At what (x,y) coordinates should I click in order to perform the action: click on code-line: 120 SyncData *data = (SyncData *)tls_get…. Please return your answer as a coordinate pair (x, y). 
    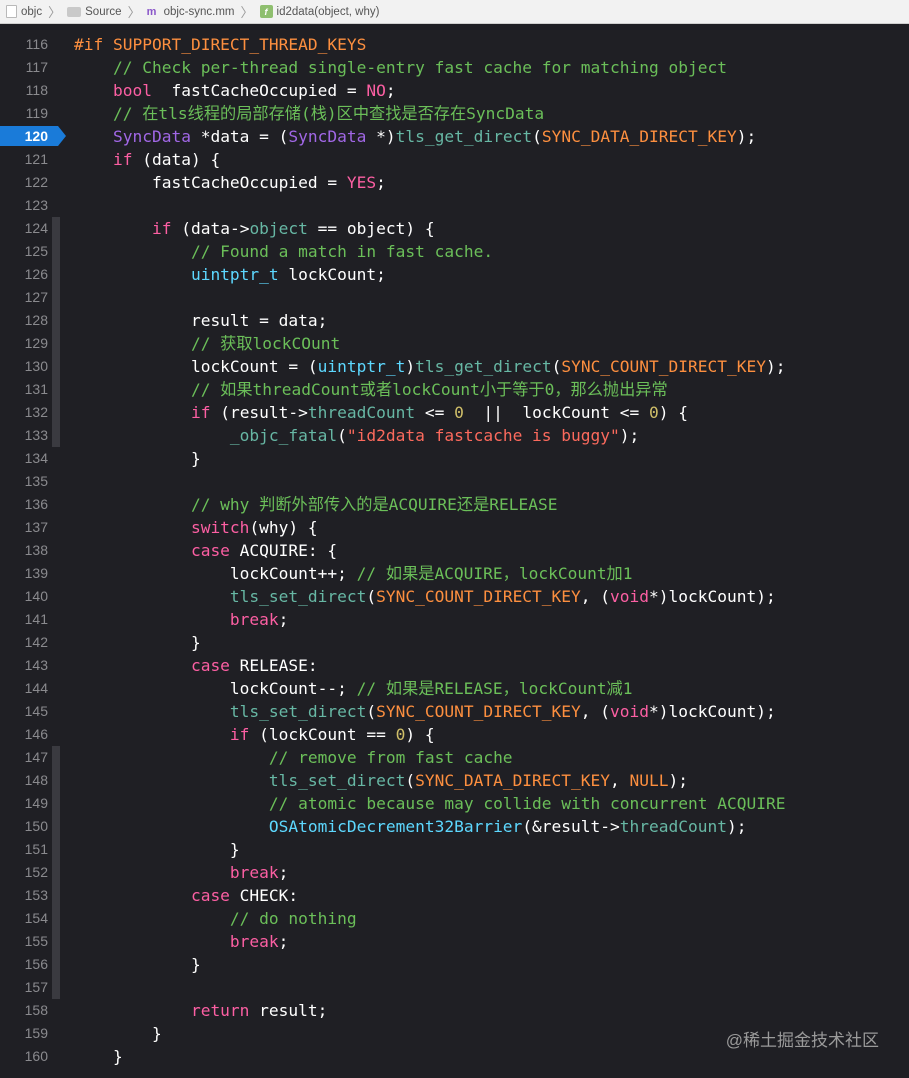
    Looking at the image, I should click on (454, 136).